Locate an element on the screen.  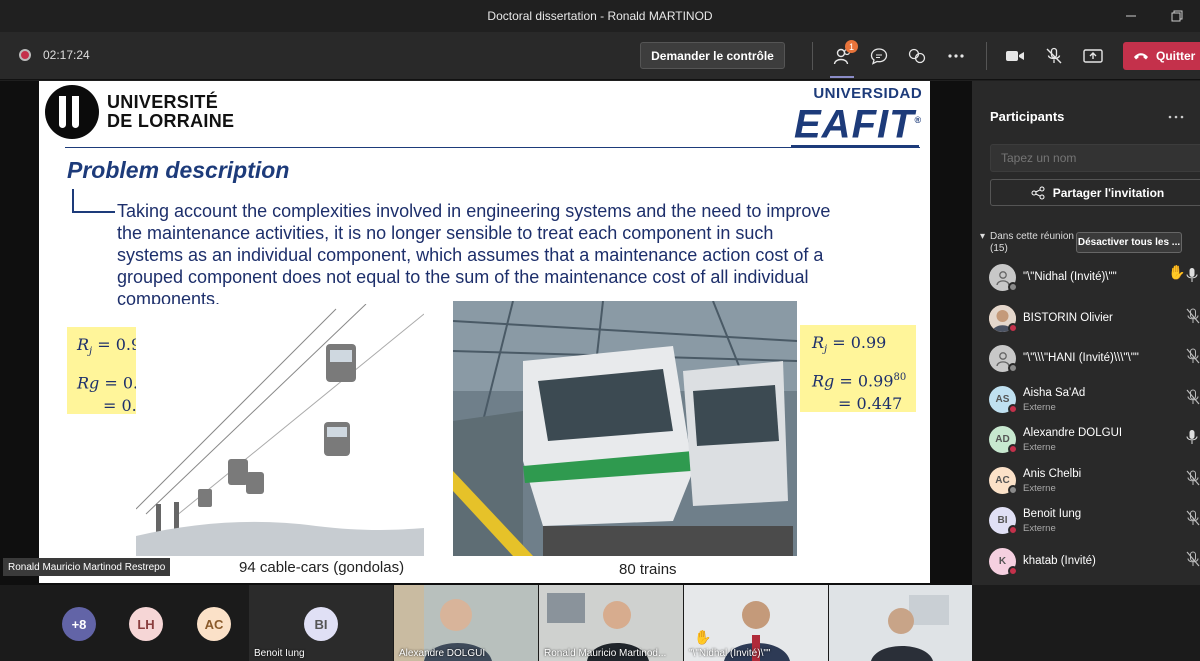
logo-left-line2: DE LORRAINE is located at coordinates (171, 121).